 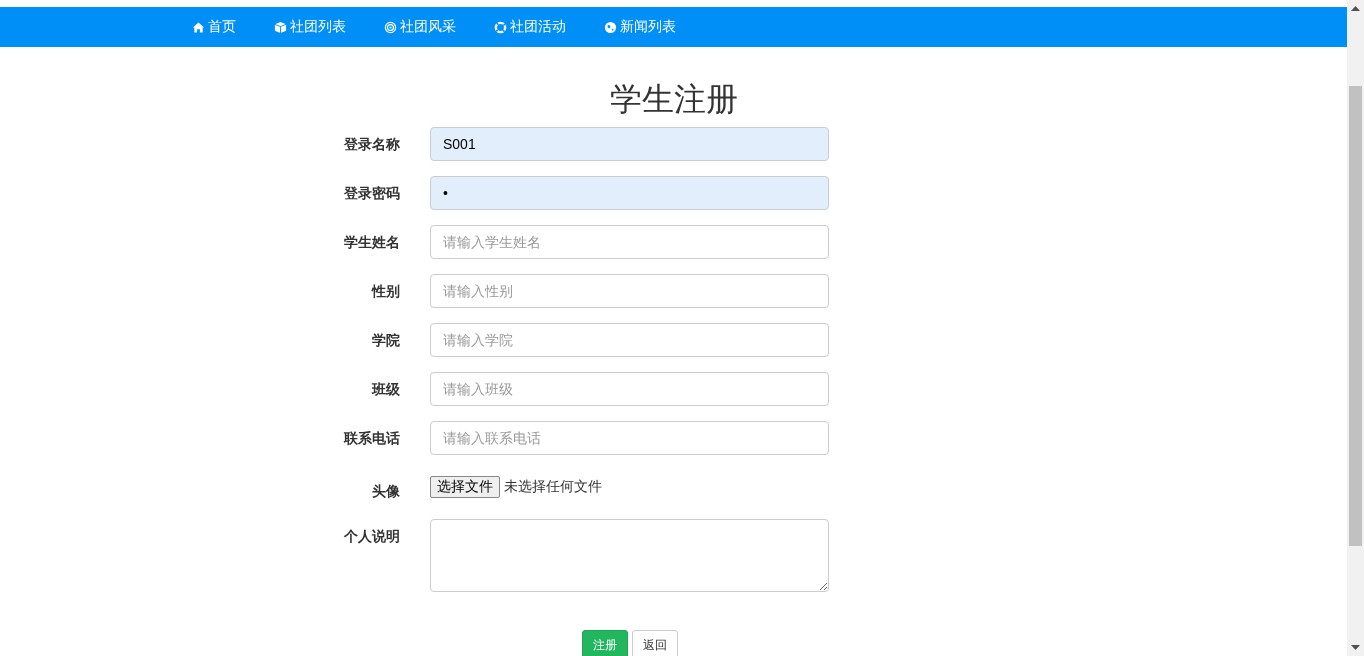 What do you see at coordinates (310, 27) in the screenshot?
I see `nav-link: 社团列表` at bounding box center [310, 27].